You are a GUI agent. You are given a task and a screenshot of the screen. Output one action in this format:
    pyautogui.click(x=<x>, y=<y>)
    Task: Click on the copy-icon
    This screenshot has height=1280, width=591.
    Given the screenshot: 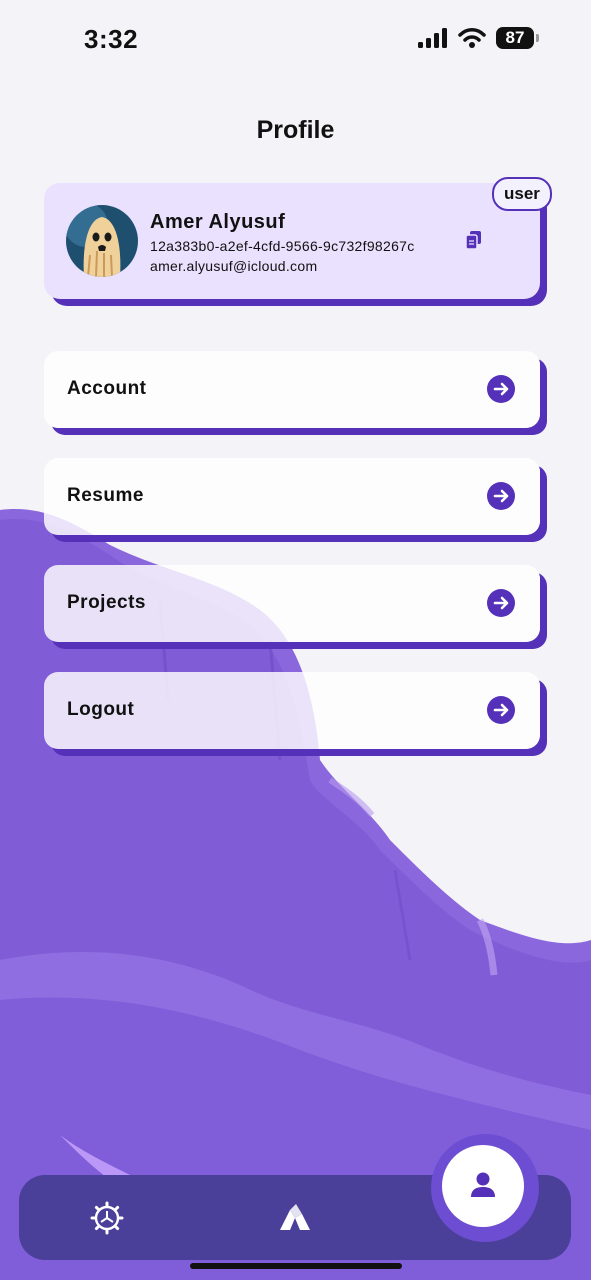 What is the action you would take?
    pyautogui.click(x=474, y=240)
    